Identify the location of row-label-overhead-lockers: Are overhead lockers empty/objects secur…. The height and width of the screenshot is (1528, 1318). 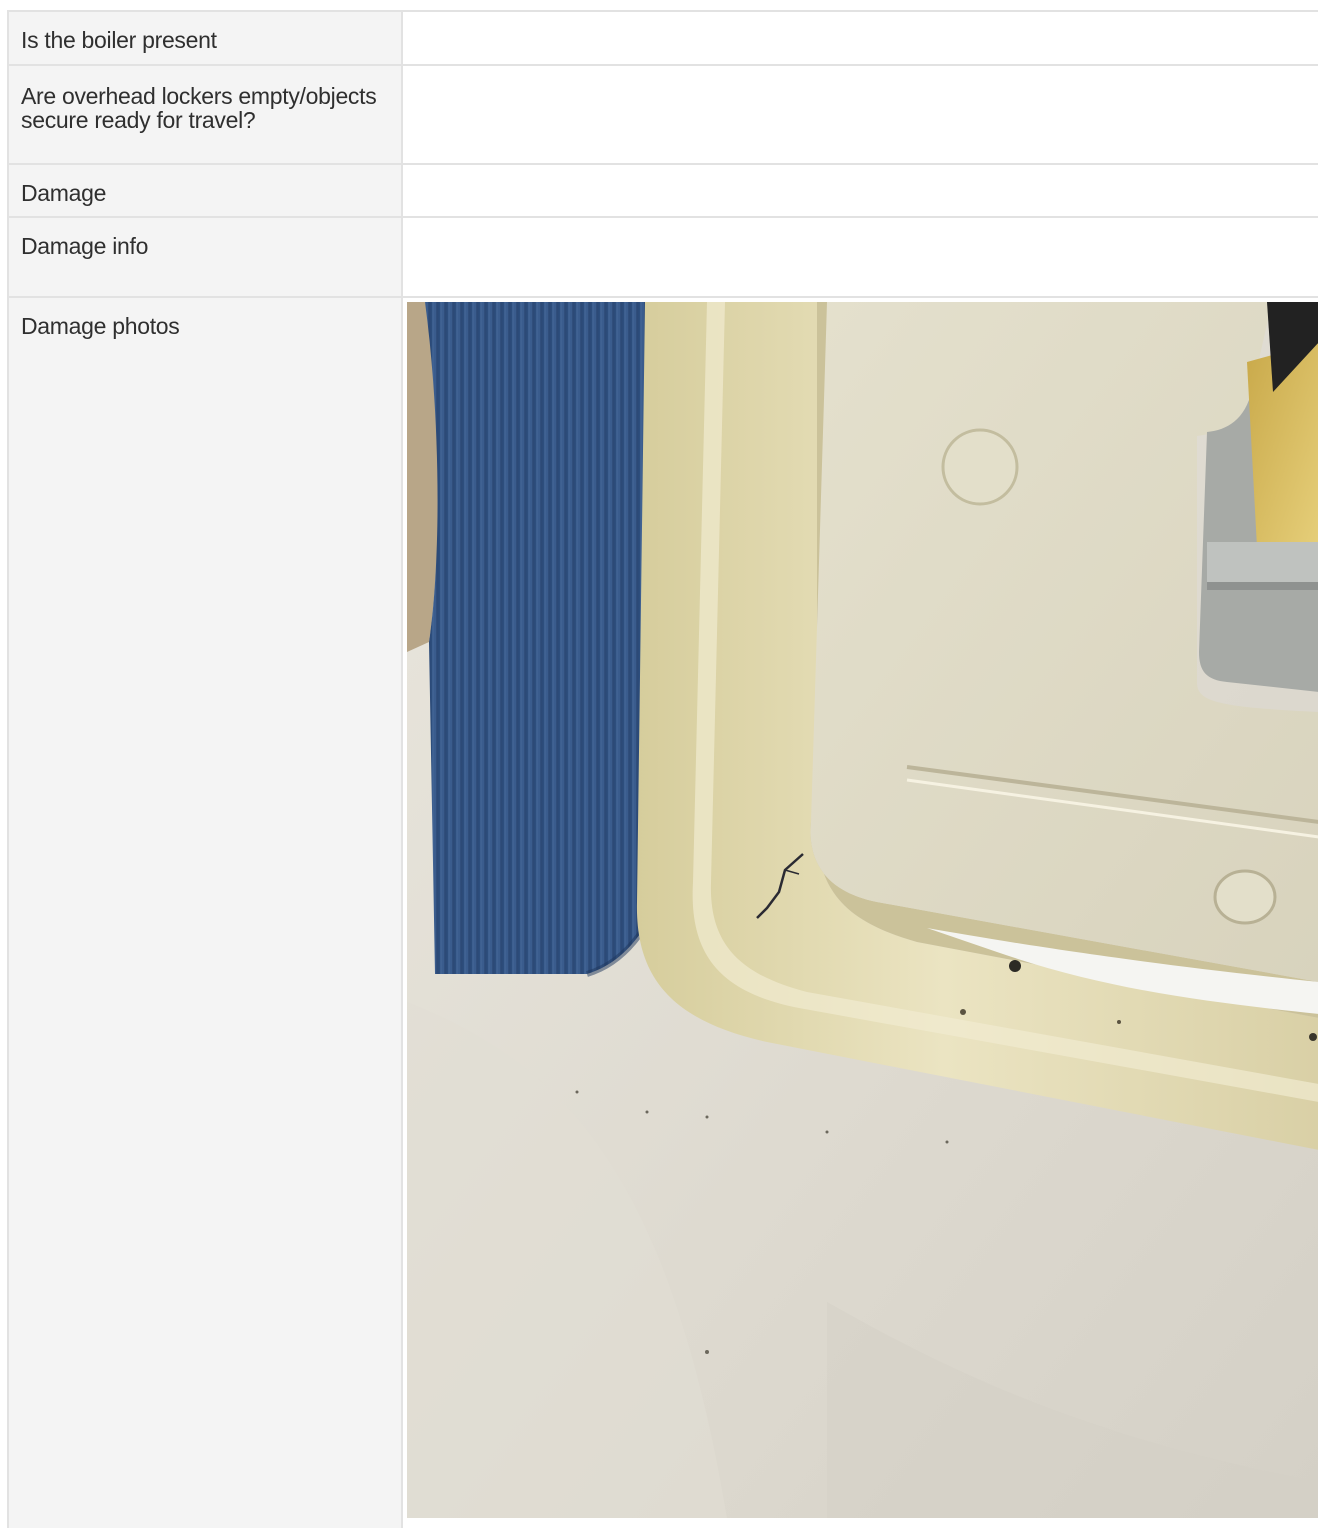
(205, 114).